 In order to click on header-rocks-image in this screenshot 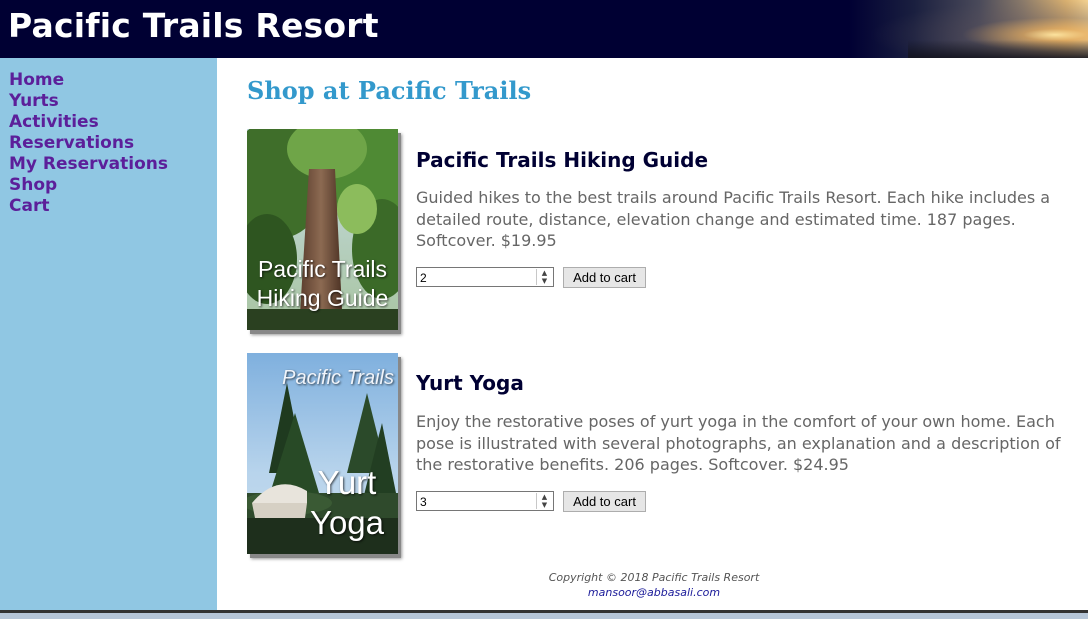, I will do `click(998, 49)`.